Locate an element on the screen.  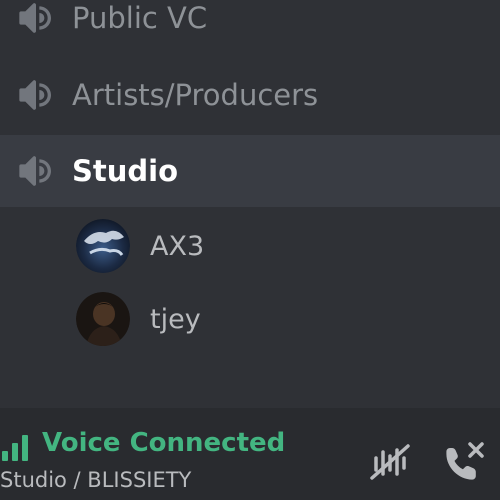
disconnect-icon is located at coordinates (465, 461).